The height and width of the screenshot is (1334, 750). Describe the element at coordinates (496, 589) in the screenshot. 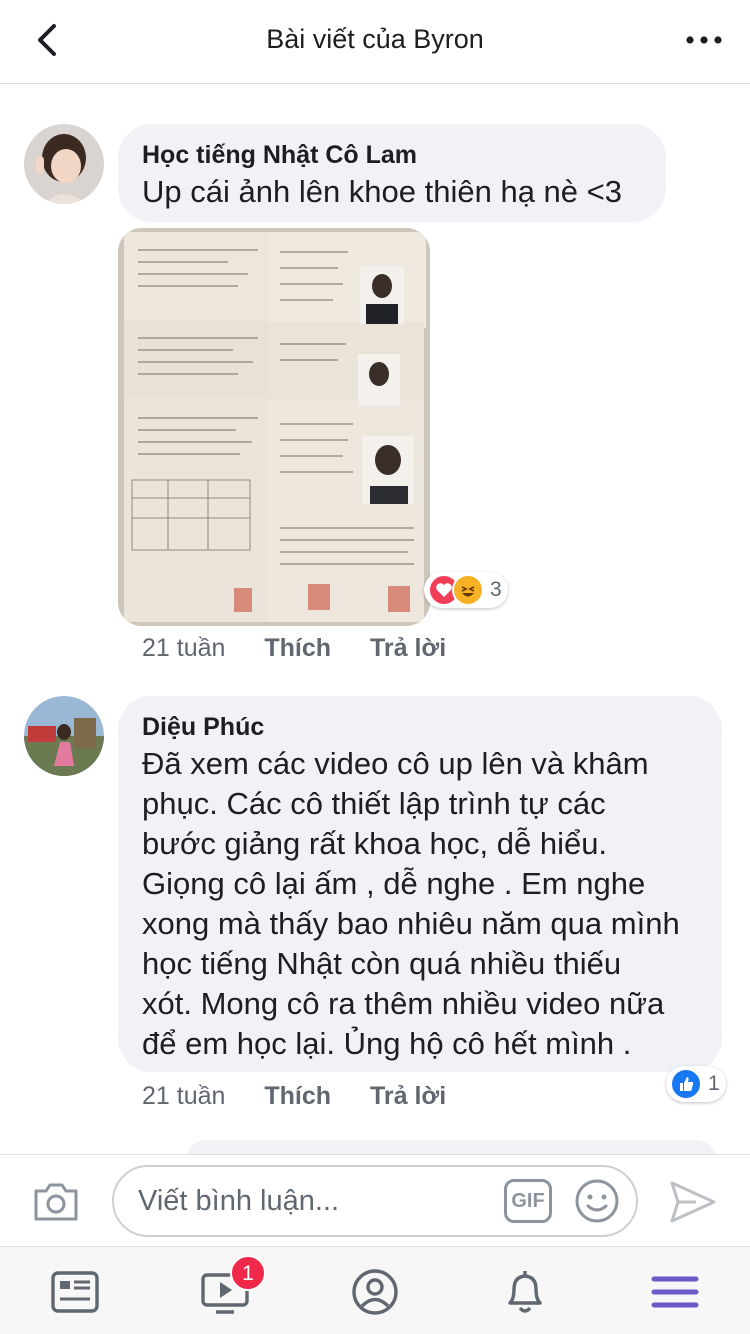

I see `reaction-count: 3` at that location.